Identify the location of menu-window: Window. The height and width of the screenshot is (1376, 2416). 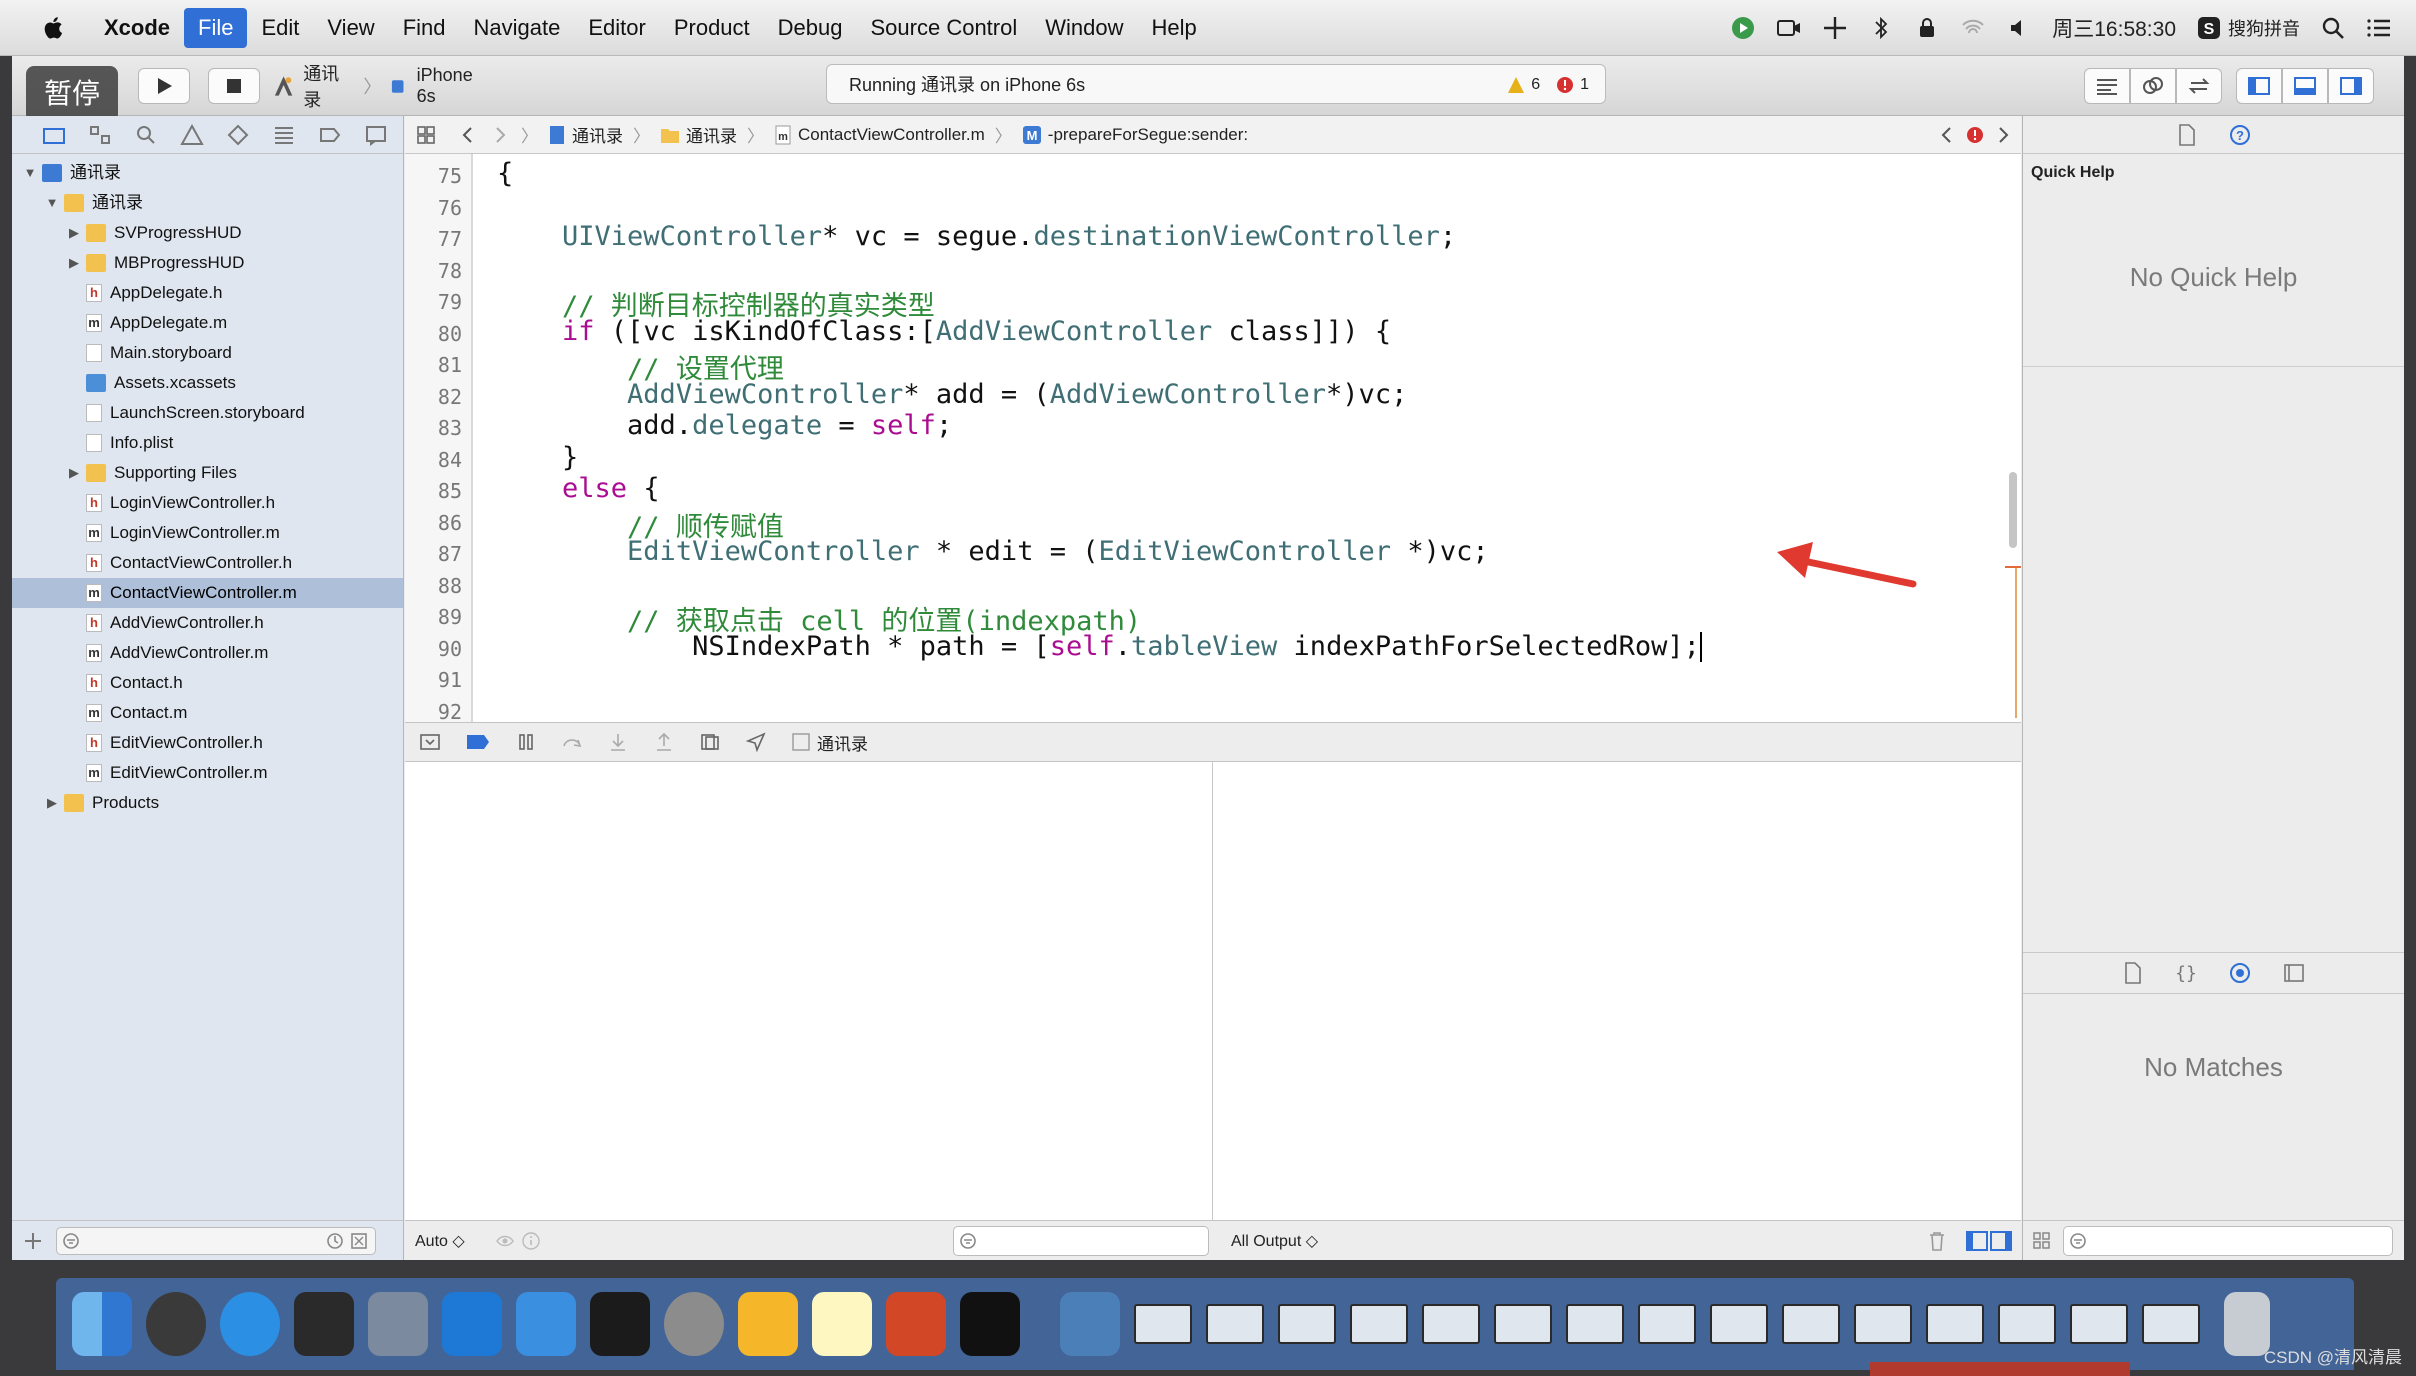
(1084, 28).